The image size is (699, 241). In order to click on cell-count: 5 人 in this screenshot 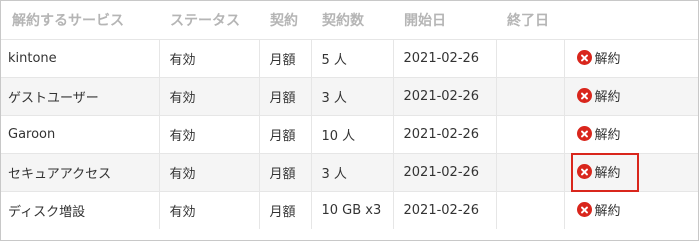, I will do `click(351, 58)`.